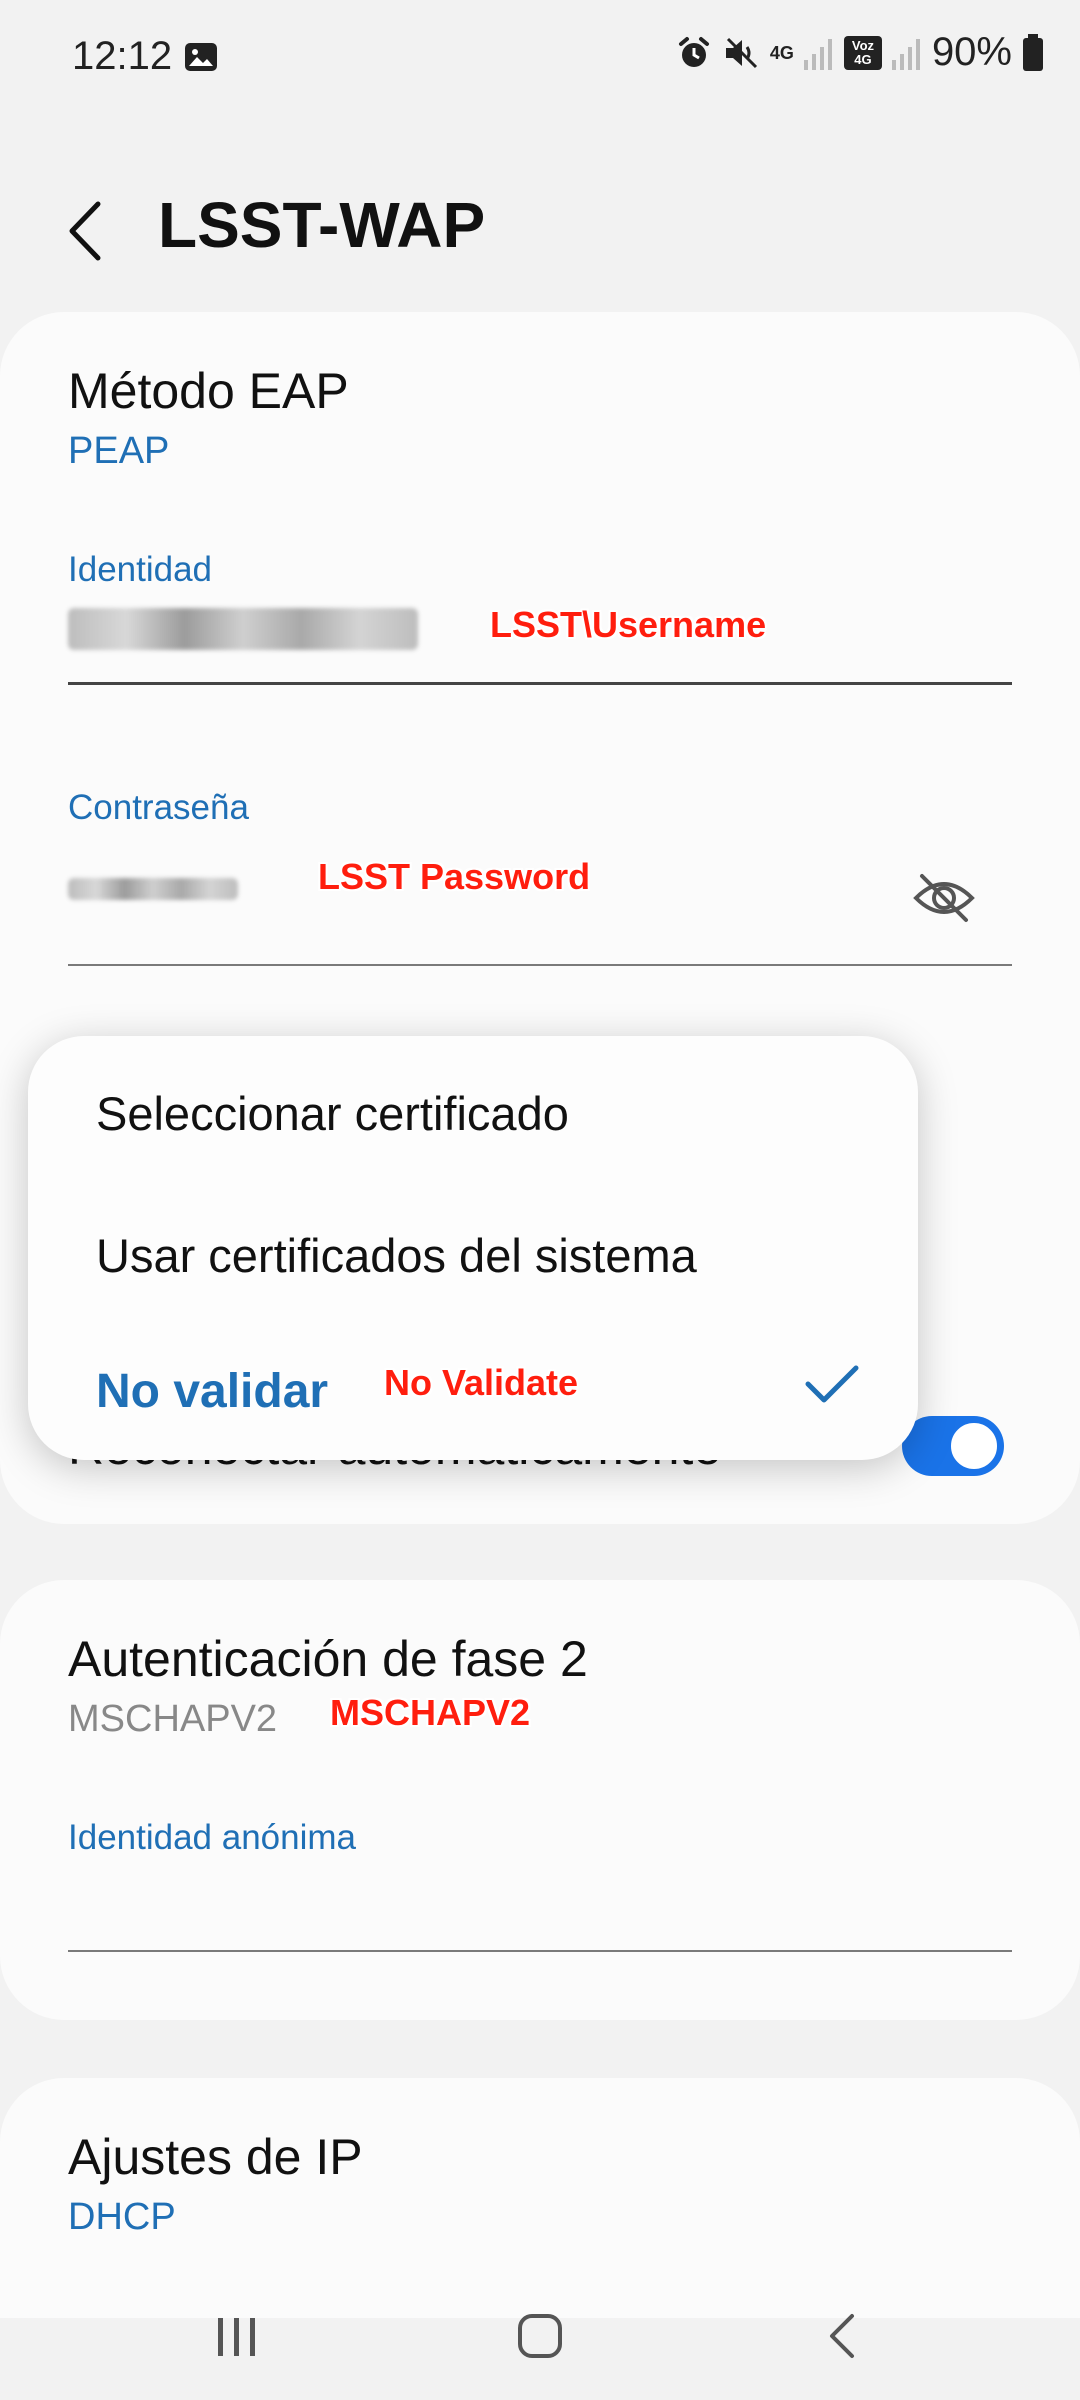 This screenshot has width=1080, height=2400. What do you see at coordinates (140, 569) in the screenshot?
I see `identity-label: Identidad` at bounding box center [140, 569].